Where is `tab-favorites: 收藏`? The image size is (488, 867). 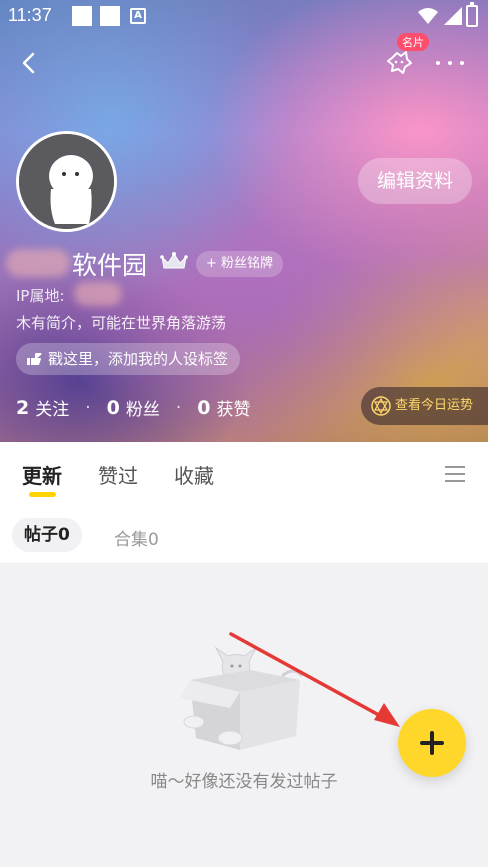 tab-favorites: 收藏 is located at coordinates (194, 474).